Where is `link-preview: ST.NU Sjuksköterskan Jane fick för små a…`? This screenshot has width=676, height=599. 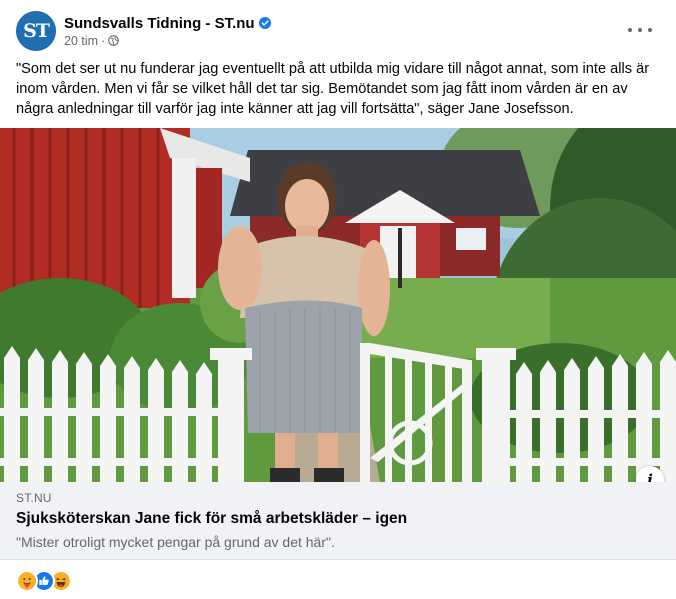 link-preview: ST.NU Sjuksköterskan Jane fick för små a… is located at coordinates (338, 521).